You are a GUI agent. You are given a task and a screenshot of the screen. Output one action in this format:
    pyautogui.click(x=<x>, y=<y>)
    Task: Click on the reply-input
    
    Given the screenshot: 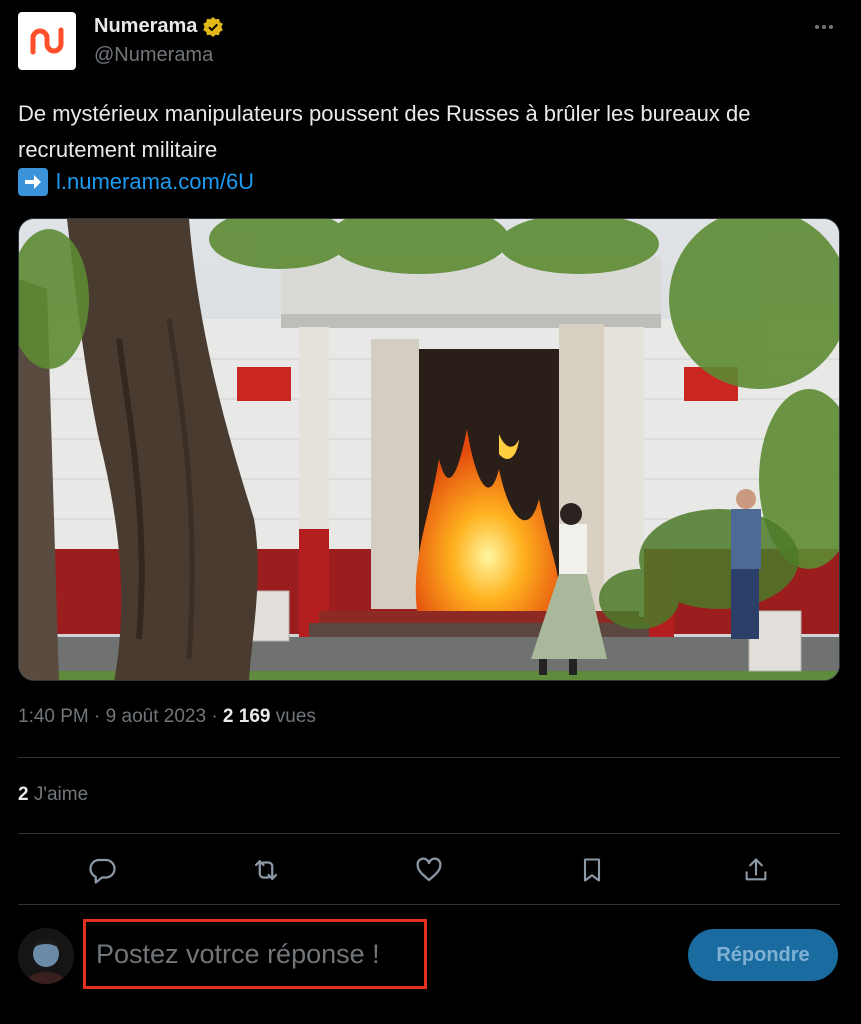 What is the action you would take?
    pyautogui.click(x=260, y=954)
    